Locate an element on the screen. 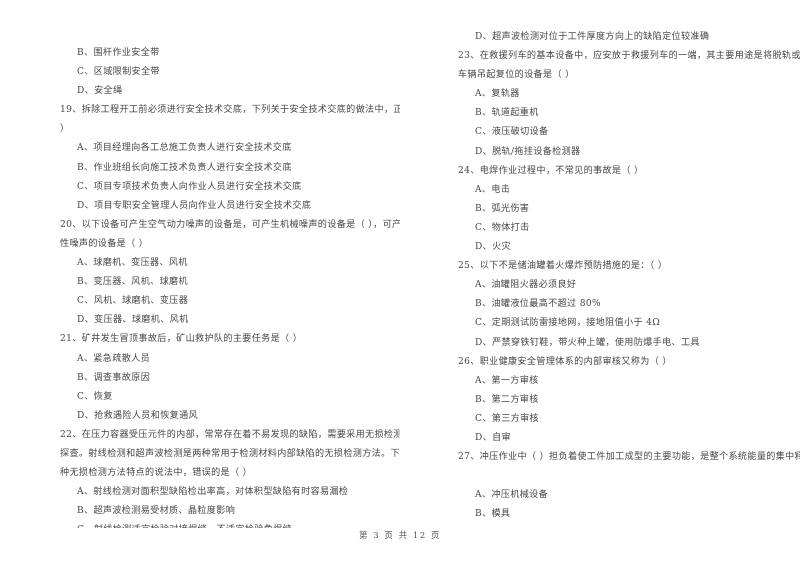 Image resolution: width=800 pixels, height=565 pixels. question-stem: 25、以下不是储油罐着火爆炸预防措施的是：（ ） is located at coordinates (563, 266).